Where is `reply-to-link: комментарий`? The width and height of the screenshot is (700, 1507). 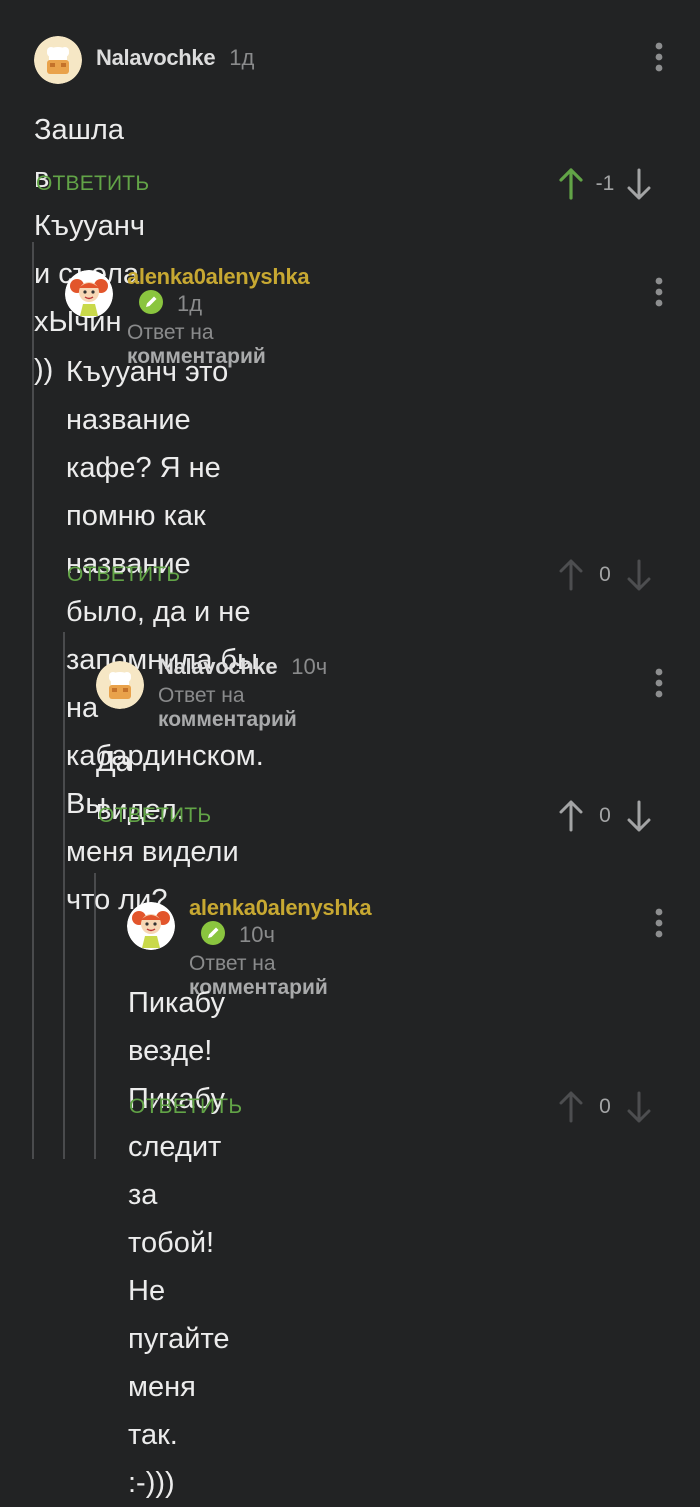 reply-to-link: комментарий is located at coordinates (227, 719).